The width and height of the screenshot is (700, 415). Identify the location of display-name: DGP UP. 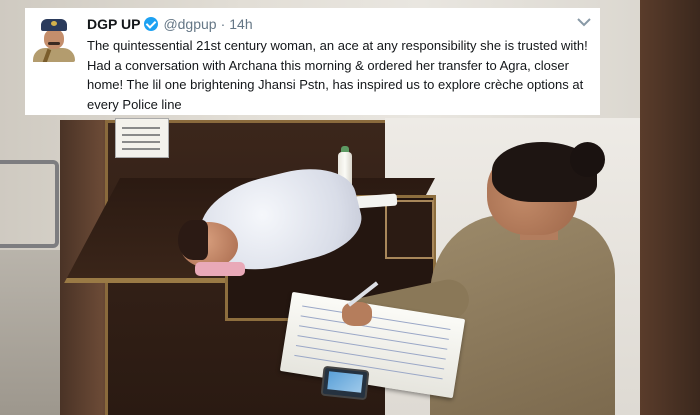
(113, 24).